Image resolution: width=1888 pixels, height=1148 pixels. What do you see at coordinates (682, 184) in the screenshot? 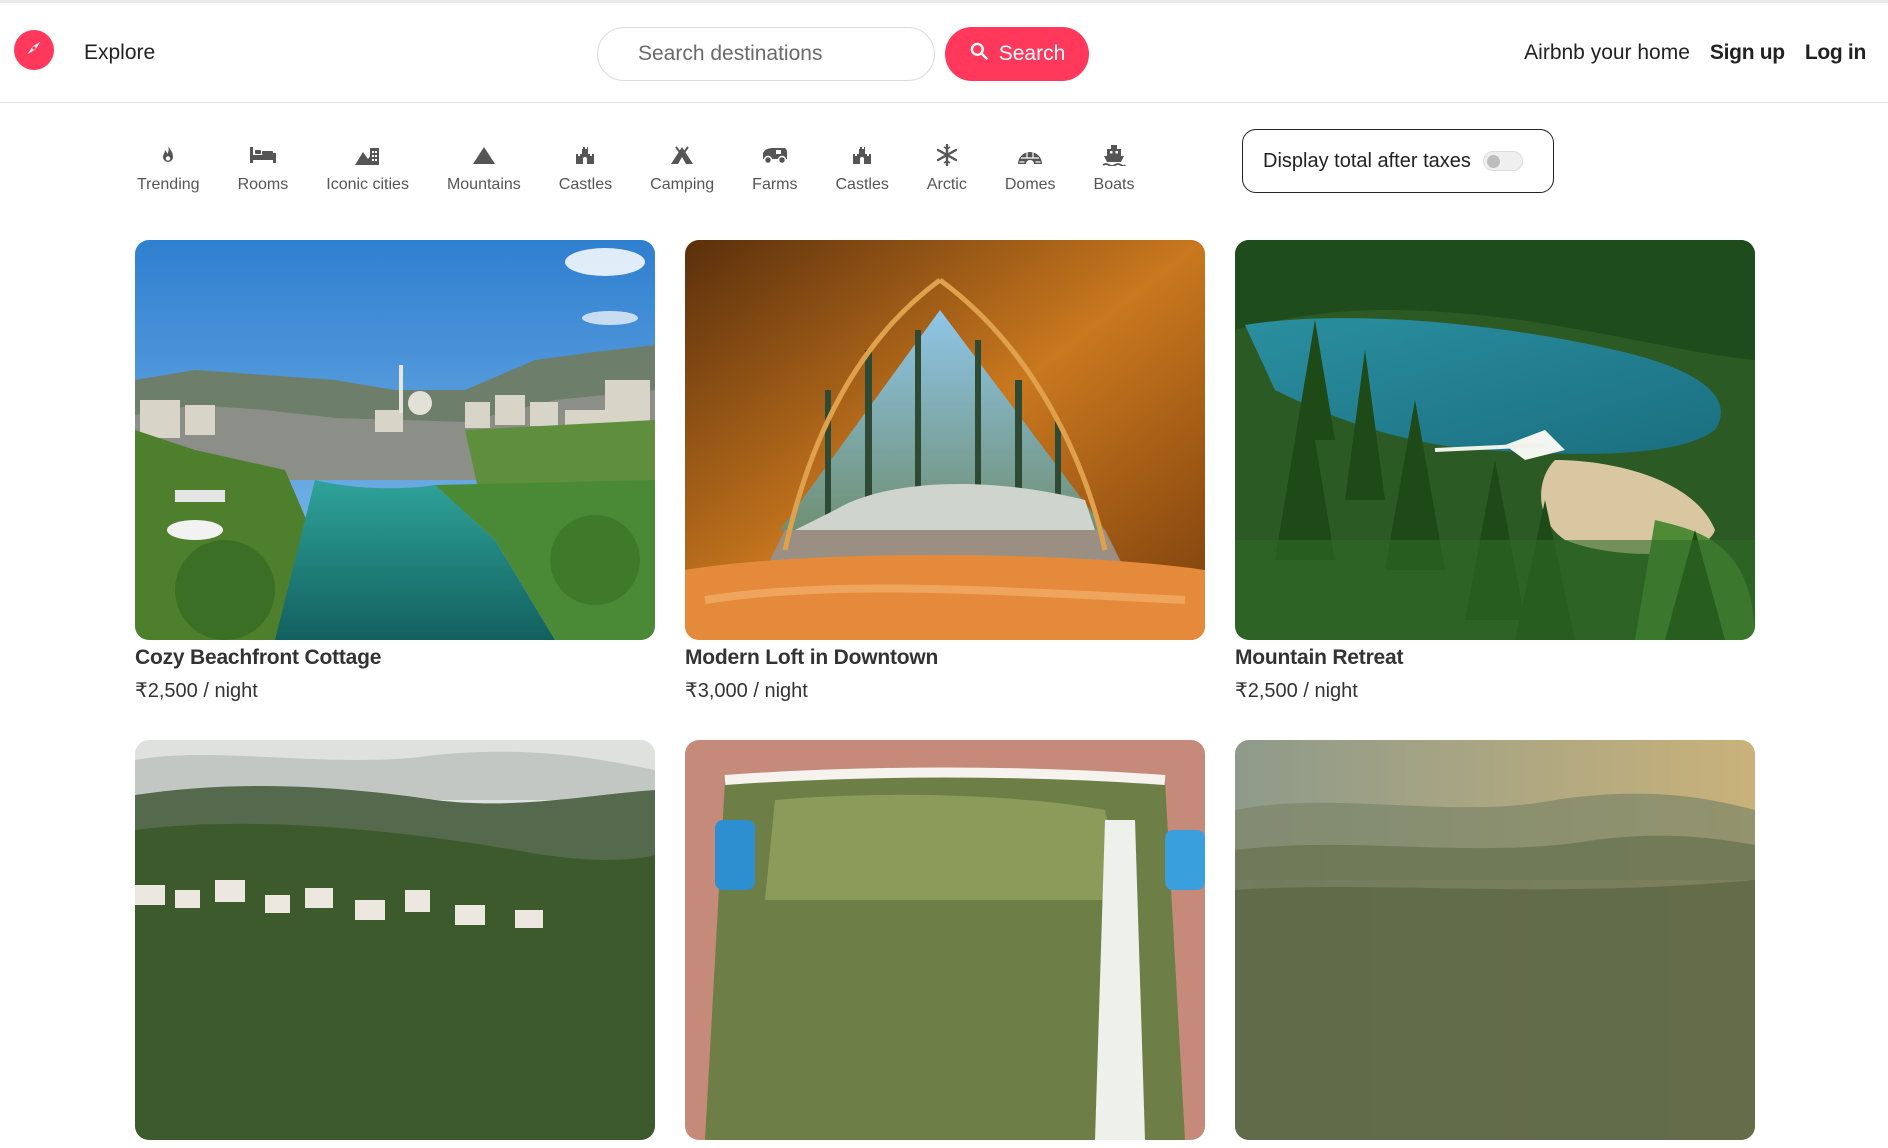
I see `category-label: Camping` at bounding box center [682, 184].